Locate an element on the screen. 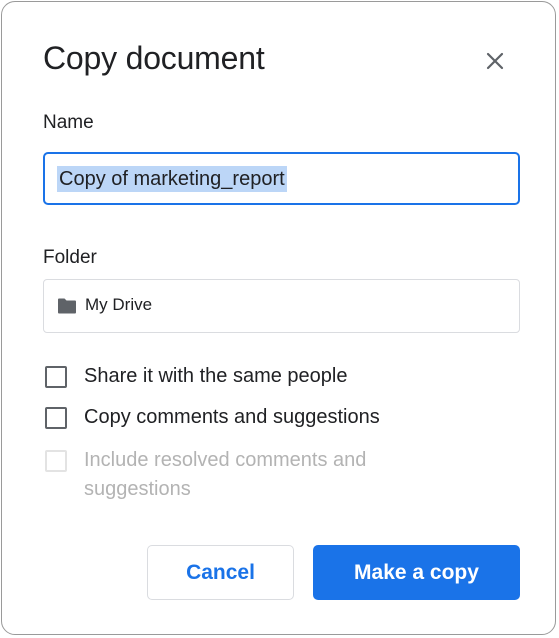  folder-label: Folder is located at coordinates (70, 257).